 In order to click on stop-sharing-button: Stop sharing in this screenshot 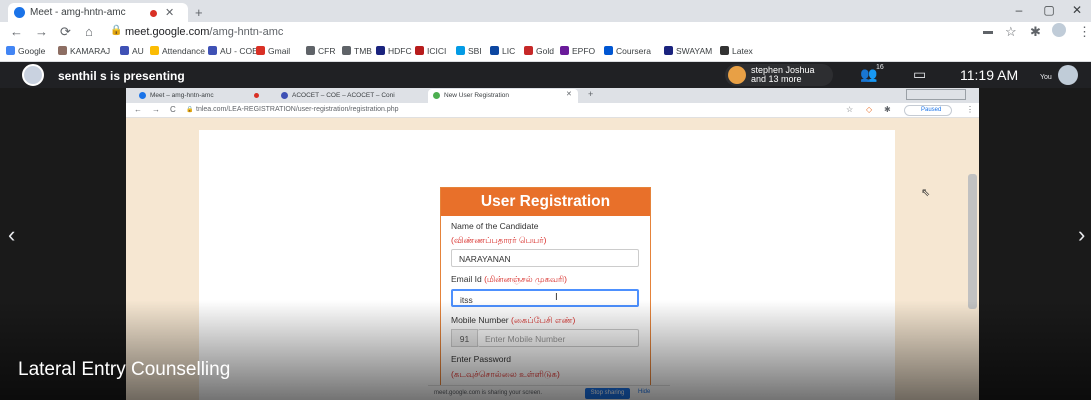, I will do `click(607, 393)`.